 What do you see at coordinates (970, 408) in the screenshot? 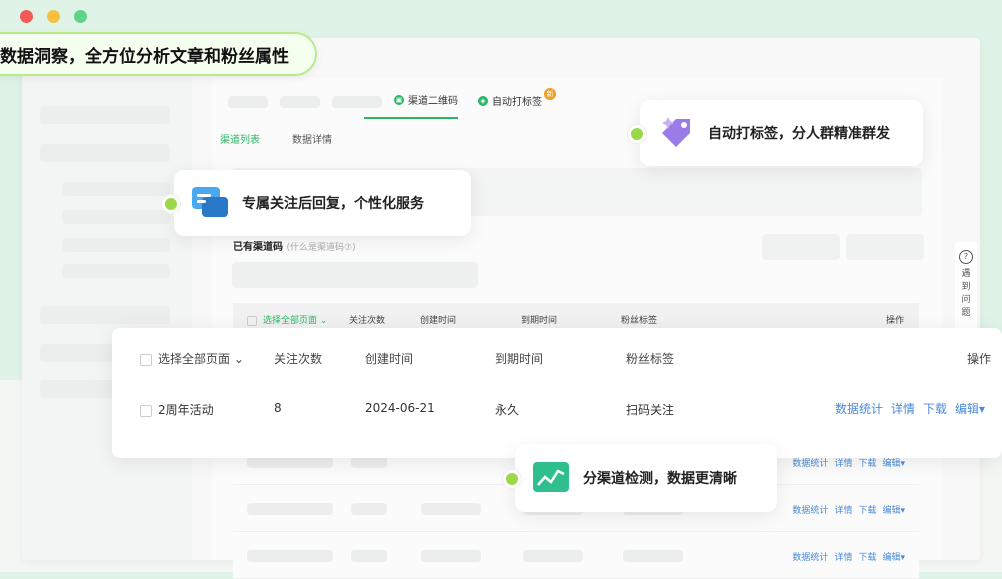
I see `edit-dropdown: 编辑▾` at bounding box center [970, 408].